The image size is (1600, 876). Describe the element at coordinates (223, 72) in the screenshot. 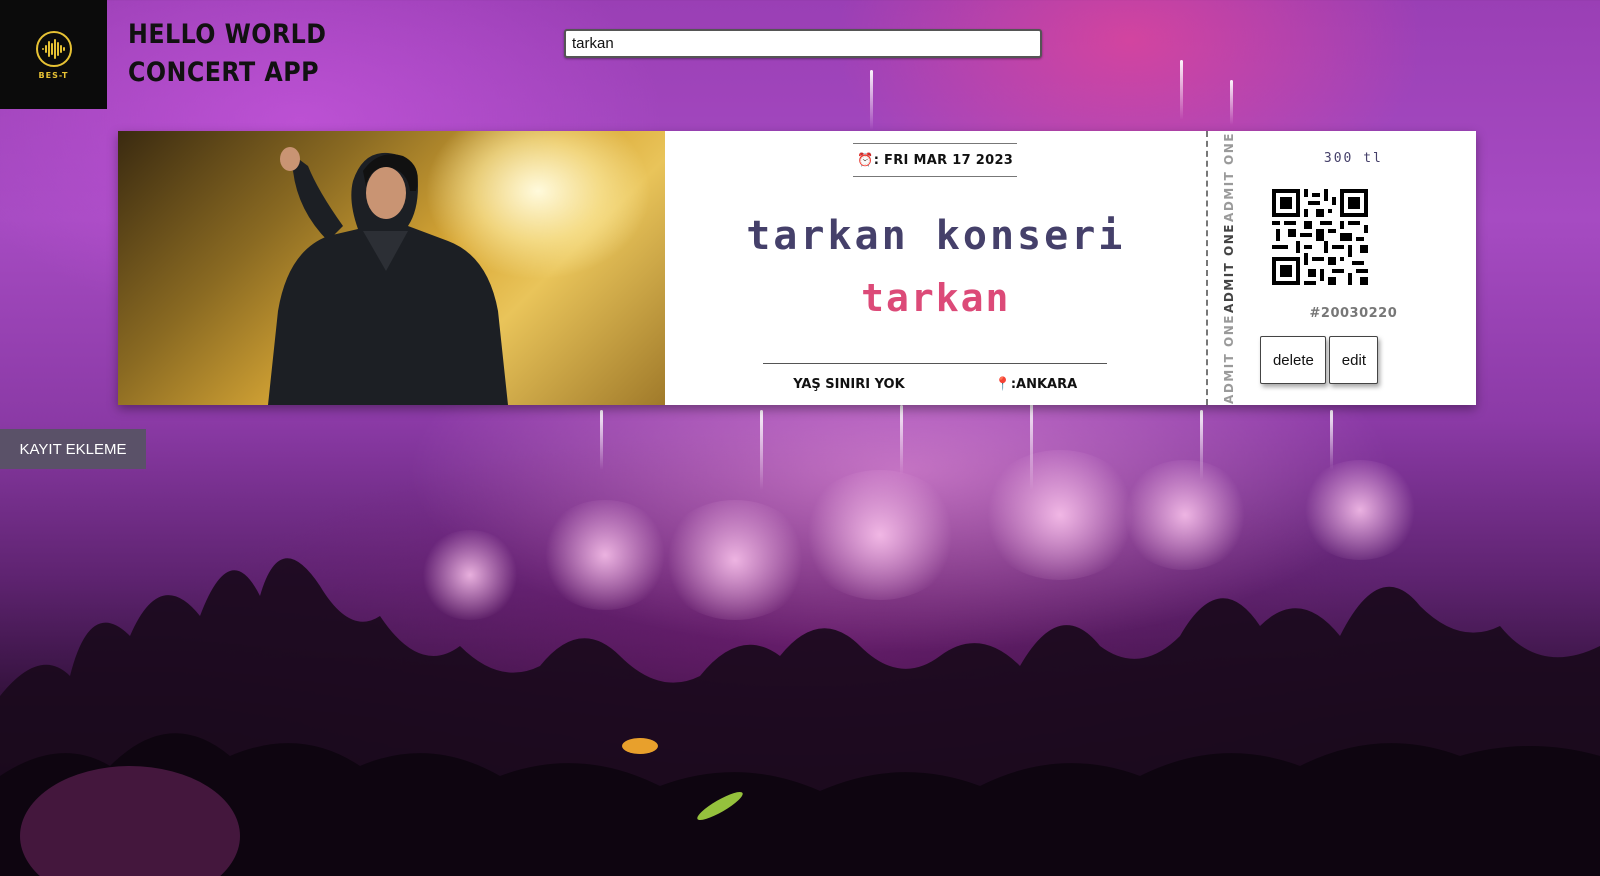

I see `app-title-line-2: CONCERT APP` at that location.